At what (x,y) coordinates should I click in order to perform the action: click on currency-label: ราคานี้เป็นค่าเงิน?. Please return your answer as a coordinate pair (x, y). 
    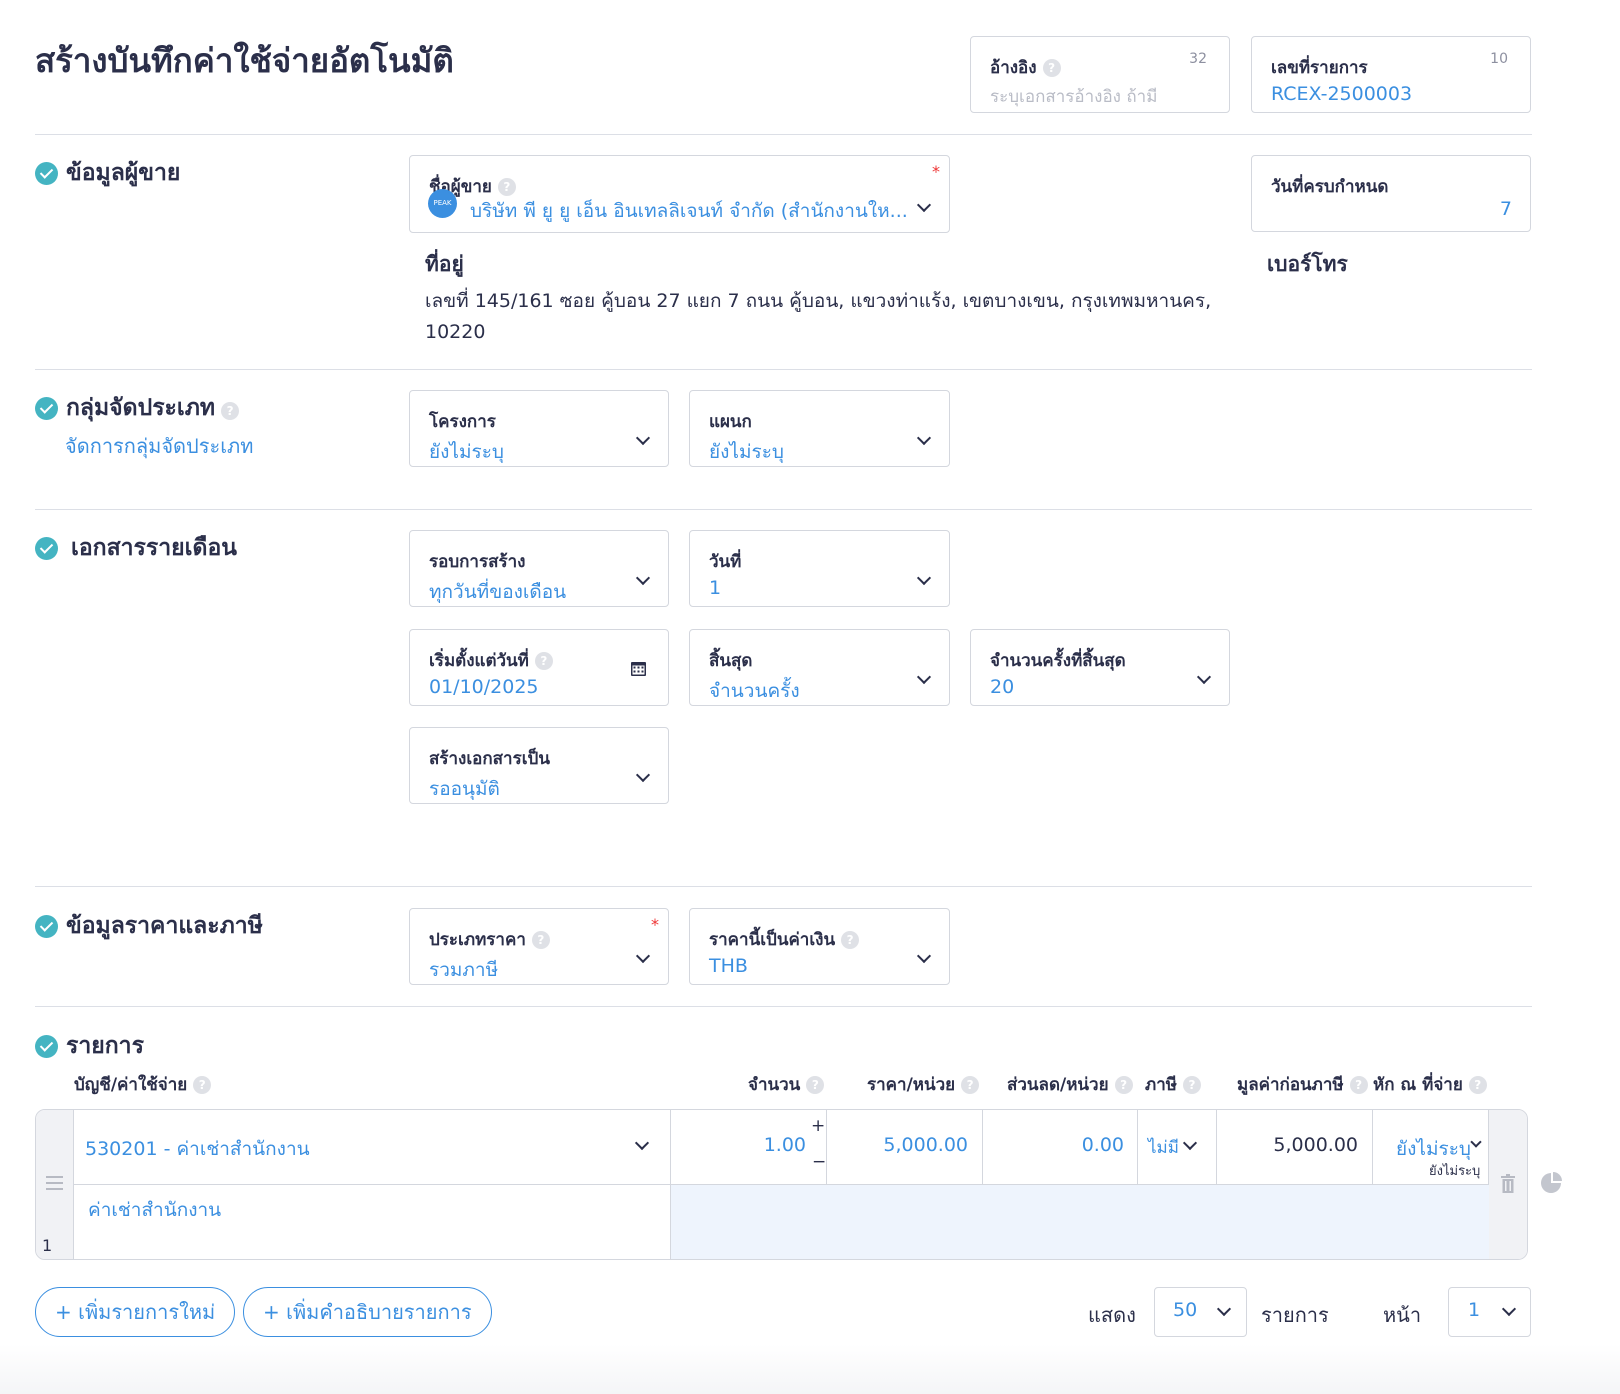
    Looking at the image, I should click on (784, 939).